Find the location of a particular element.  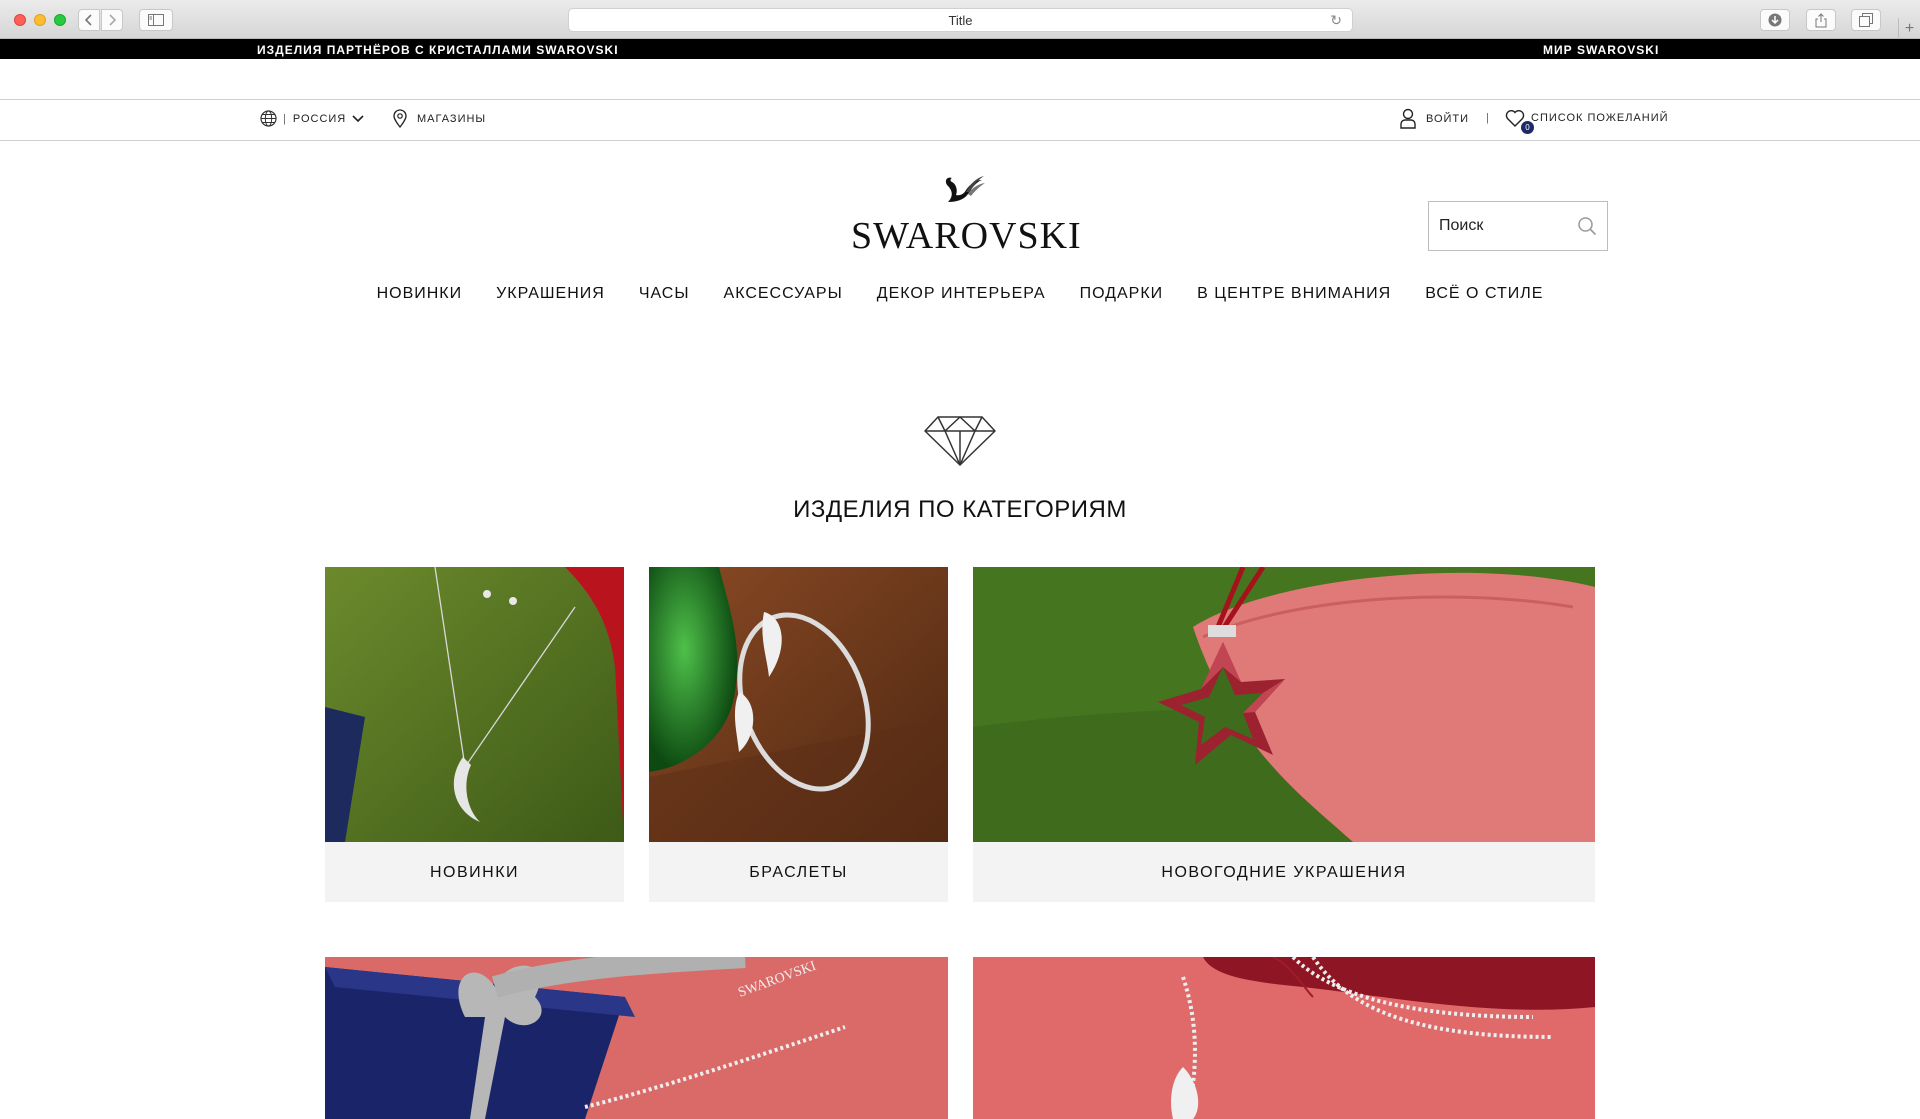

nav-item-home-decor: ДЕКОР ИНТЕРЬЕРА is located at coordinates (961, 297).